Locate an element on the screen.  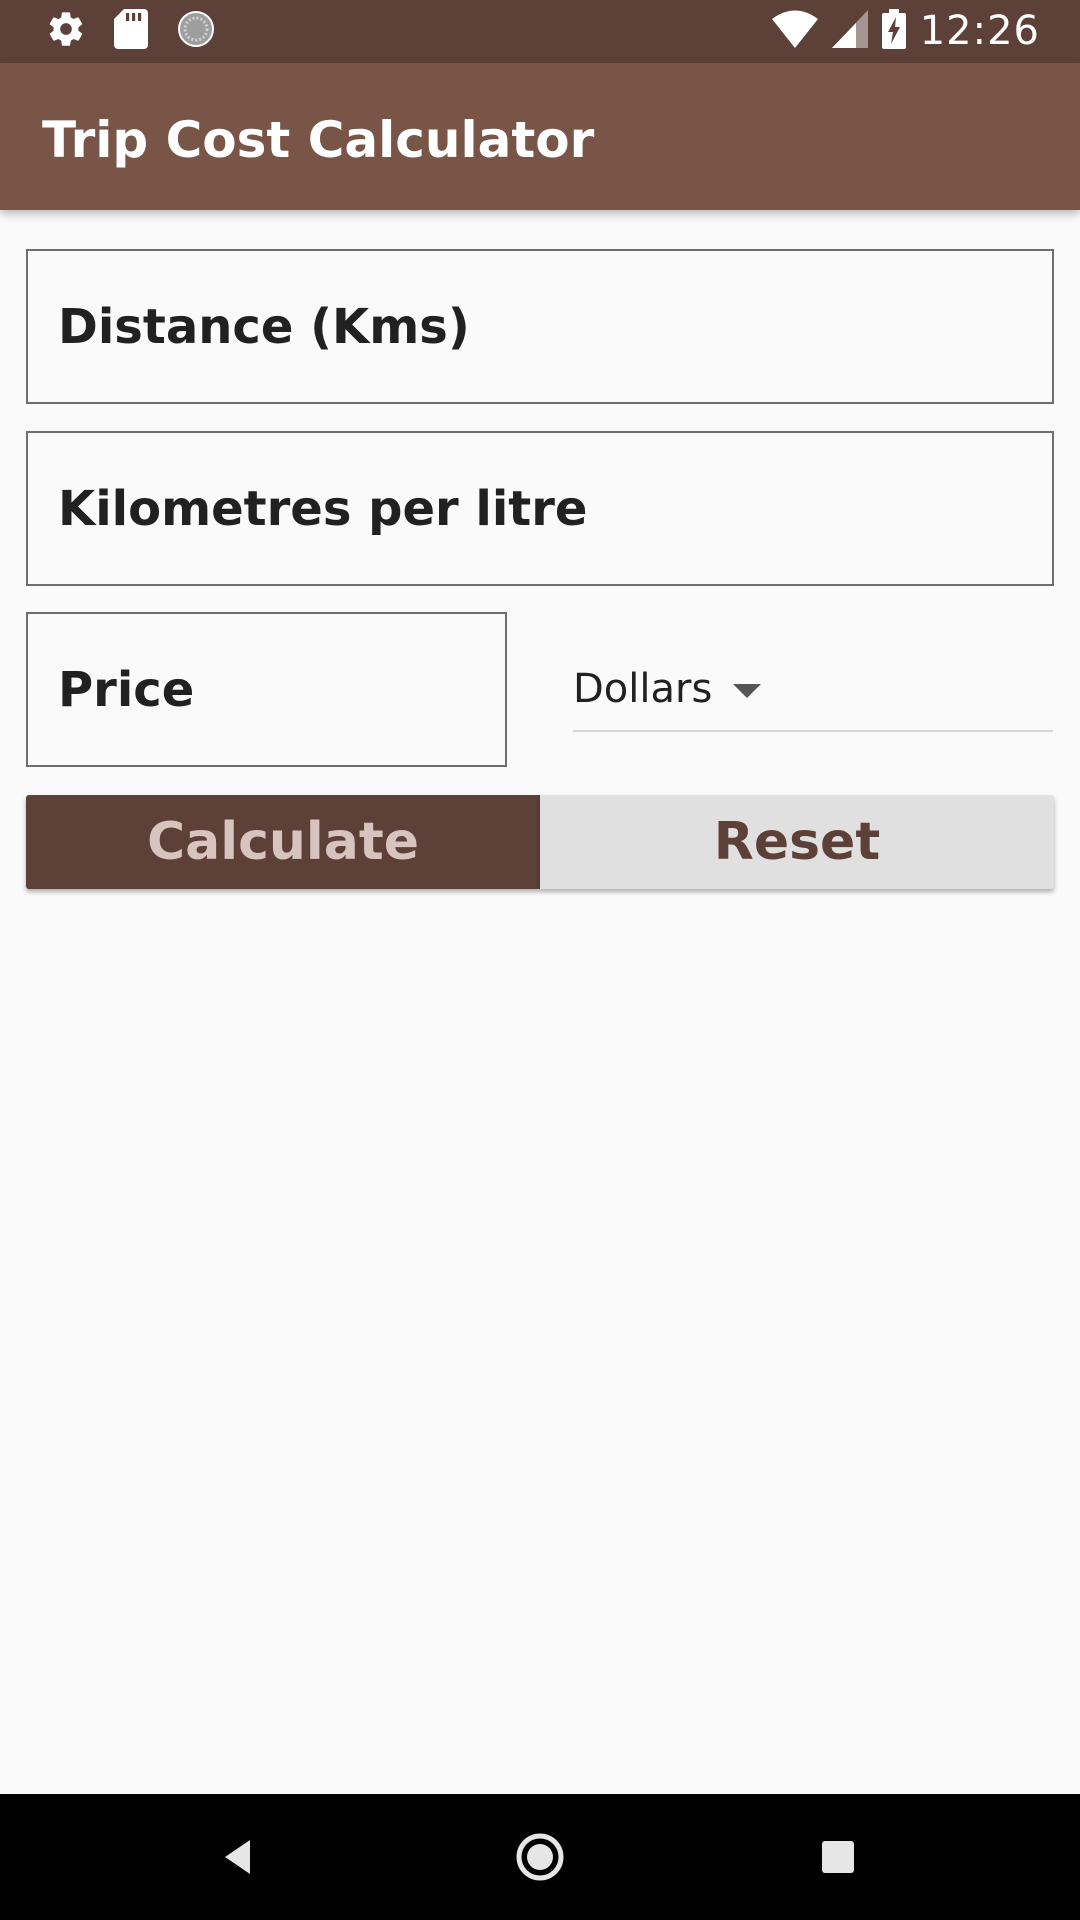
signal-icon is located at coordinates (849, 31).